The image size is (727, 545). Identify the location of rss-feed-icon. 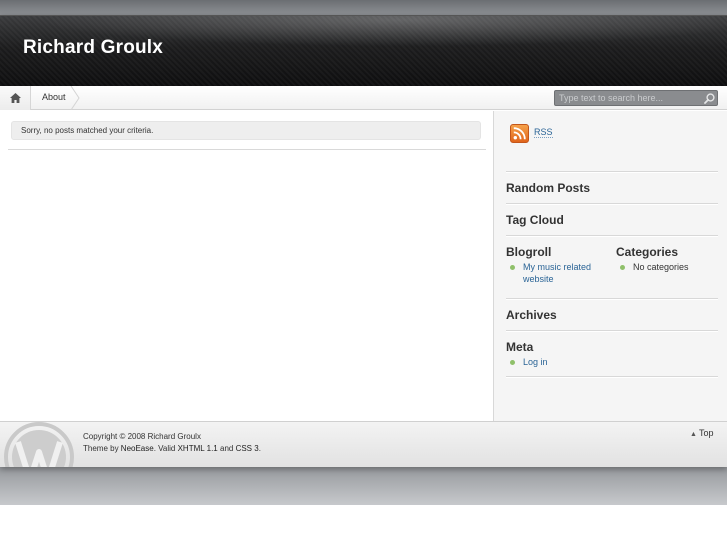
(519, 133).